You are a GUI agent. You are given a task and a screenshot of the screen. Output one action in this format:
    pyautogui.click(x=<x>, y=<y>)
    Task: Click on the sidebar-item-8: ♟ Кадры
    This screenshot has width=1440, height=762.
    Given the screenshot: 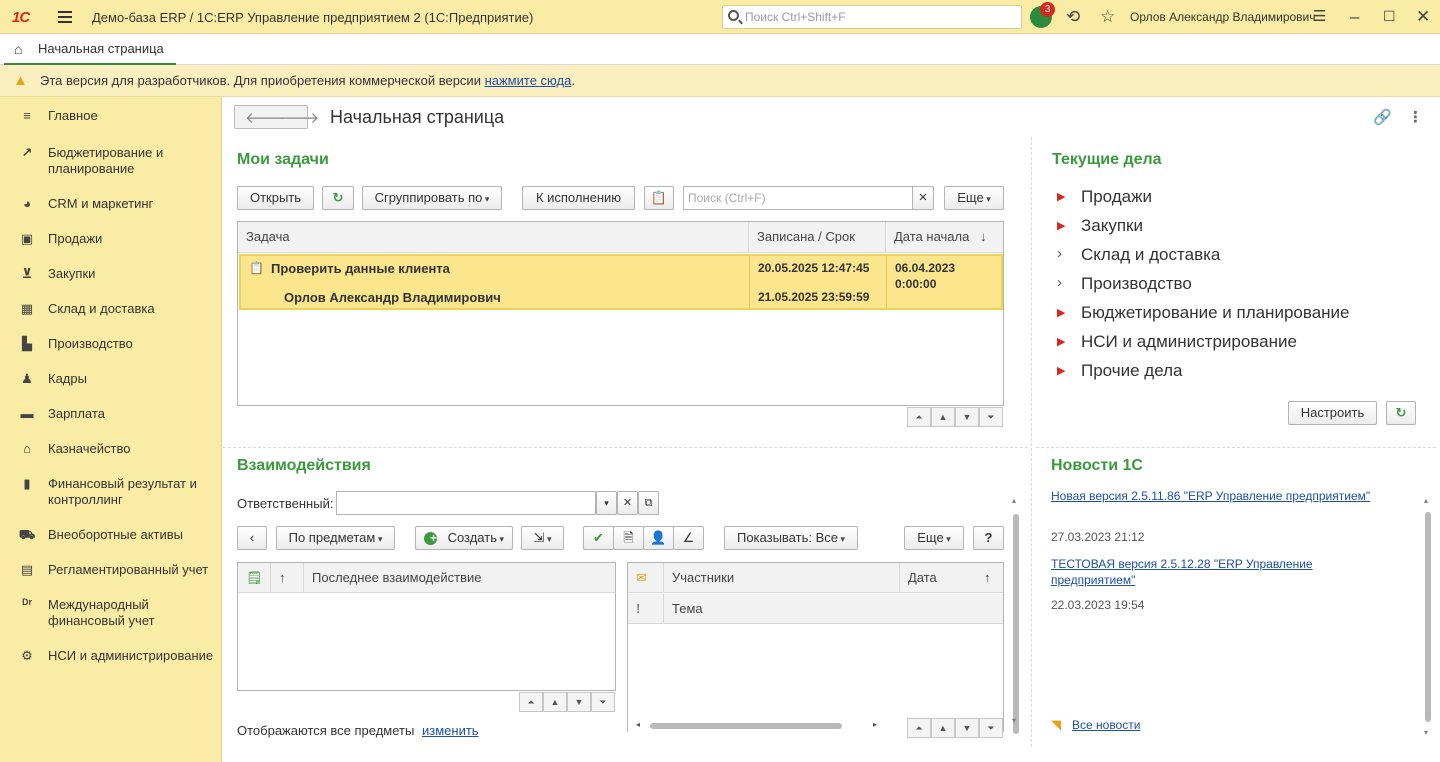 What is the action you would take?
    pyautogui.click(x=111, y=385)
    